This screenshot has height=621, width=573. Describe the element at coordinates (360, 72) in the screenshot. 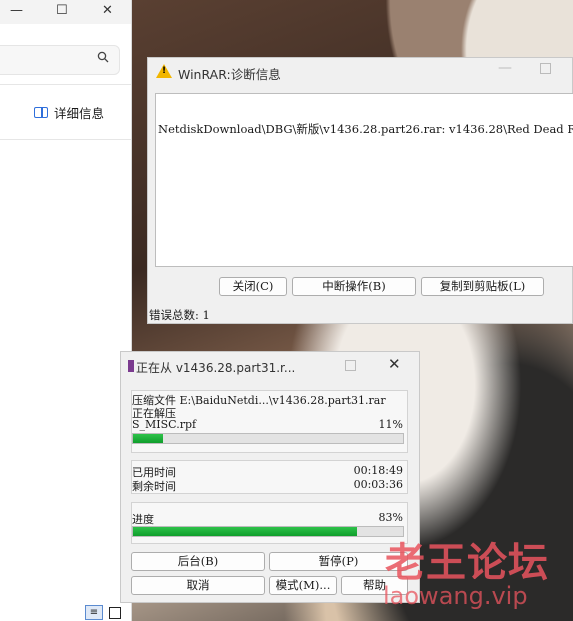

I see `dialog-titlebar: WinRAR:诊断信息 —` at that location.